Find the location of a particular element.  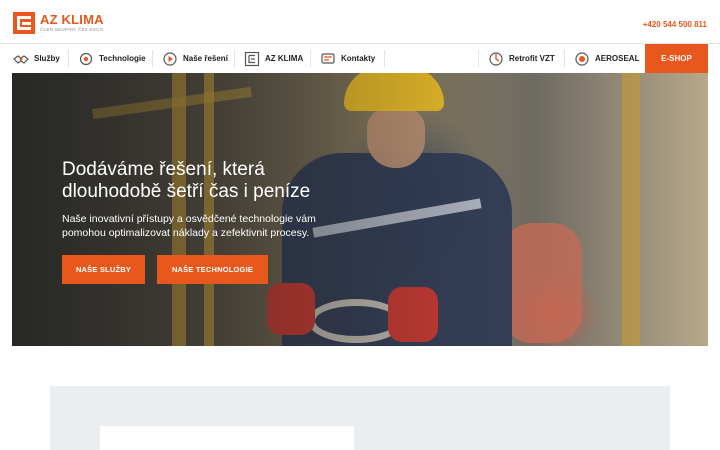

nav-item-az-klima: AZ KLIMA is located at coordinates (273, 58).